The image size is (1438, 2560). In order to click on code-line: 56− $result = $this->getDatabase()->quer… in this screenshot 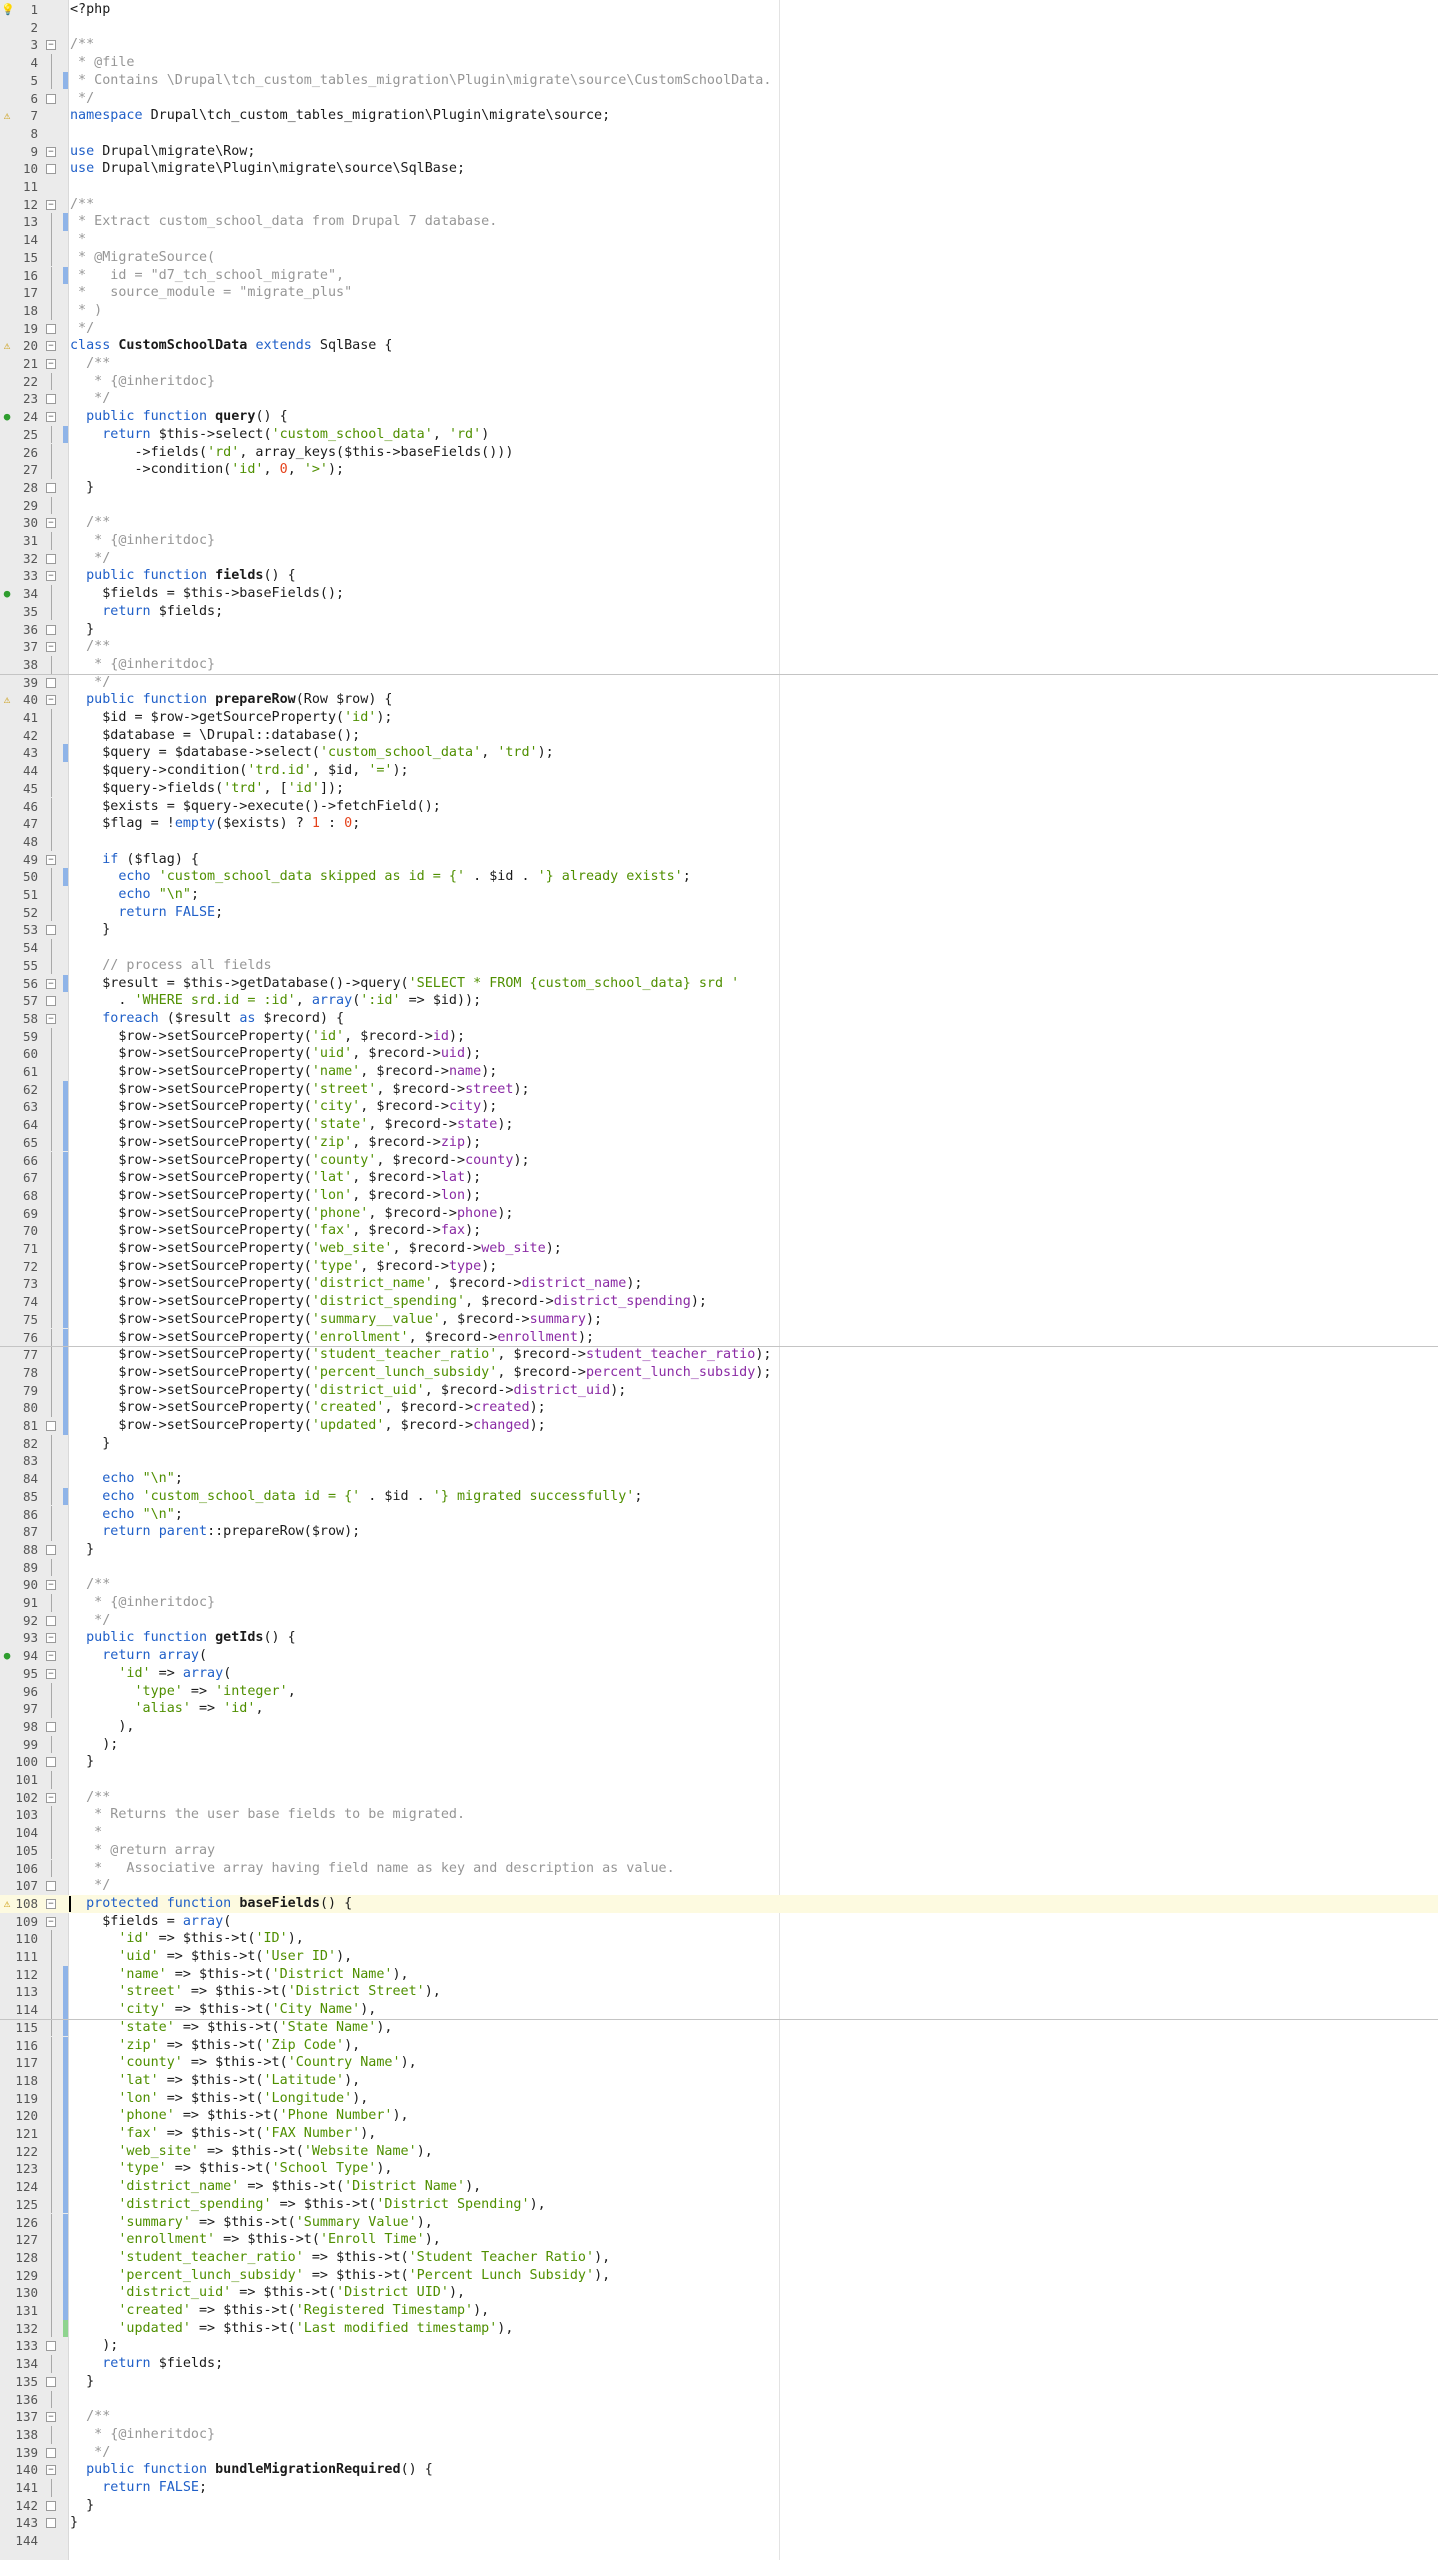, I will do `click(719, 983)`.